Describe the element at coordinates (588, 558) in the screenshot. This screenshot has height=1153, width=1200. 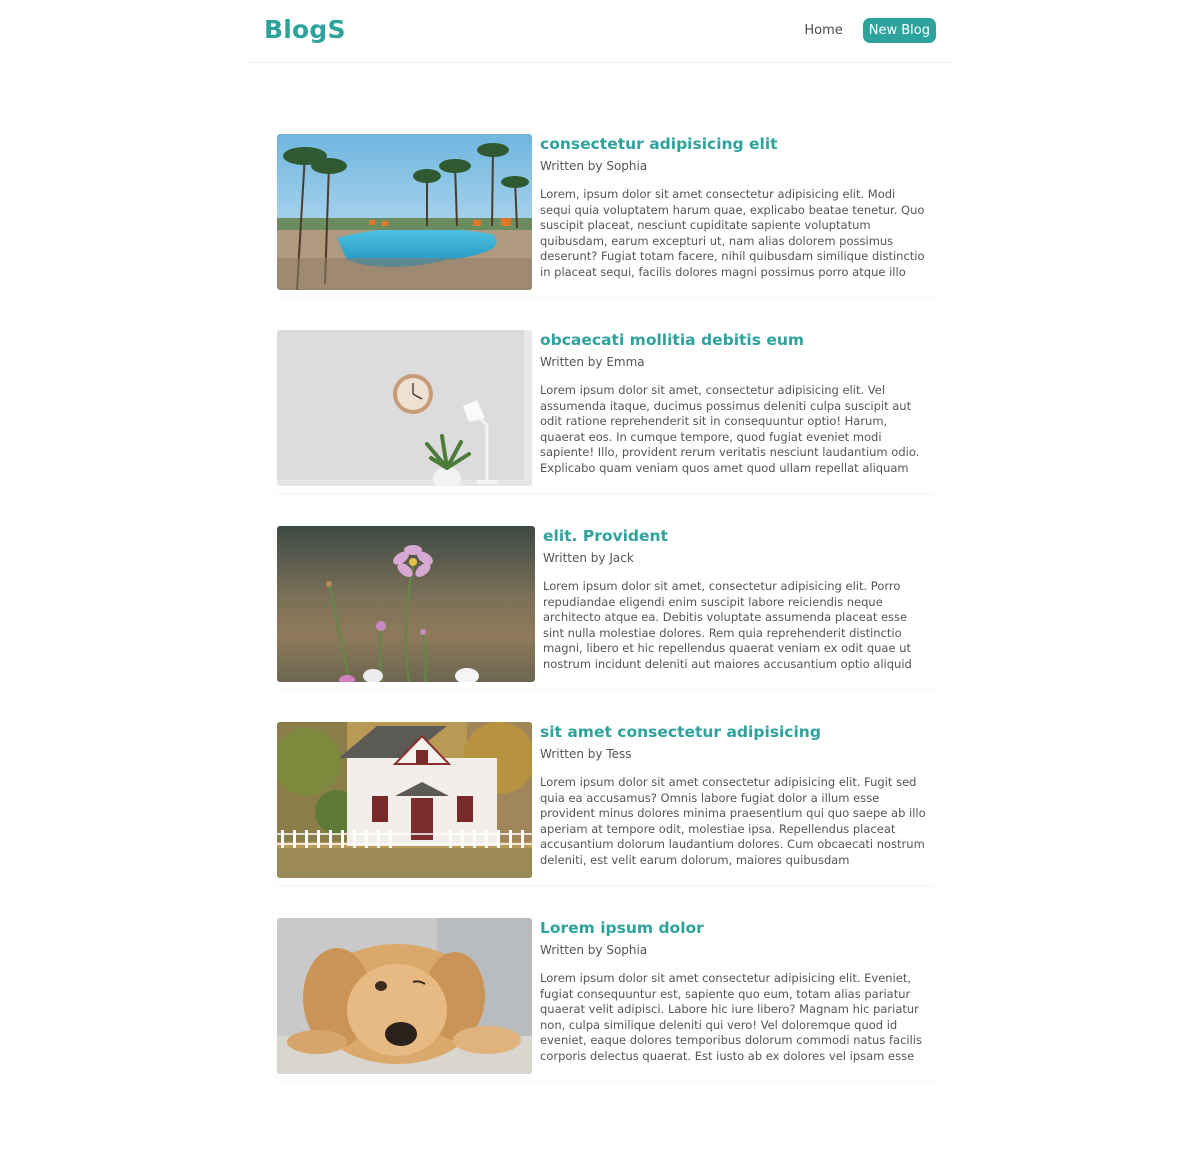
I see `blog-author: Written by Jack` at that location.